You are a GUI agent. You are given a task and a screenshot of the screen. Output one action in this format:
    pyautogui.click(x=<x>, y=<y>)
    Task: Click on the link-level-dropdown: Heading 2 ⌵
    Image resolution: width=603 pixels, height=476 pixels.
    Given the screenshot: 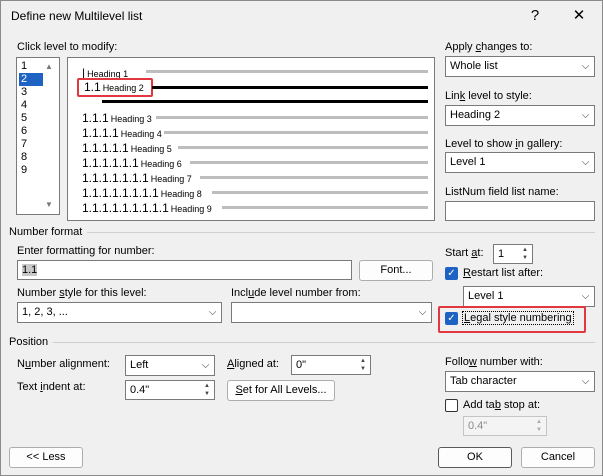 What is the action you would take?
    pyautogui.click(x=520, y=115)
    